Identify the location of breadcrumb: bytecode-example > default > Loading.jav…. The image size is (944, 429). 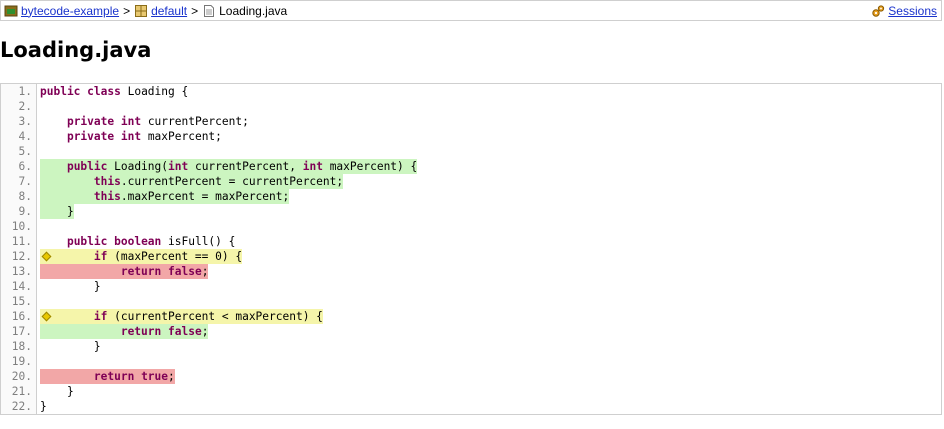
(471, 10).